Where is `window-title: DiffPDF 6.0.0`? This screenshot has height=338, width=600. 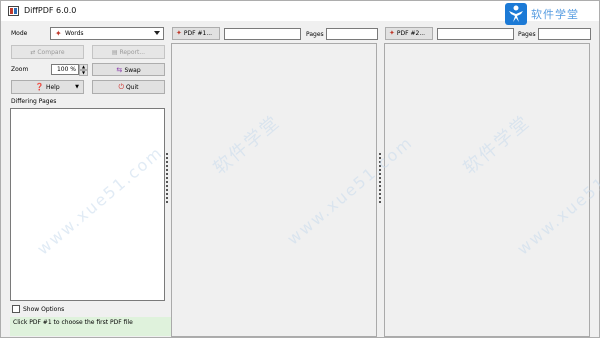
window-title: DiffPDF 6.0.0 is located at coordinates (50, 10).